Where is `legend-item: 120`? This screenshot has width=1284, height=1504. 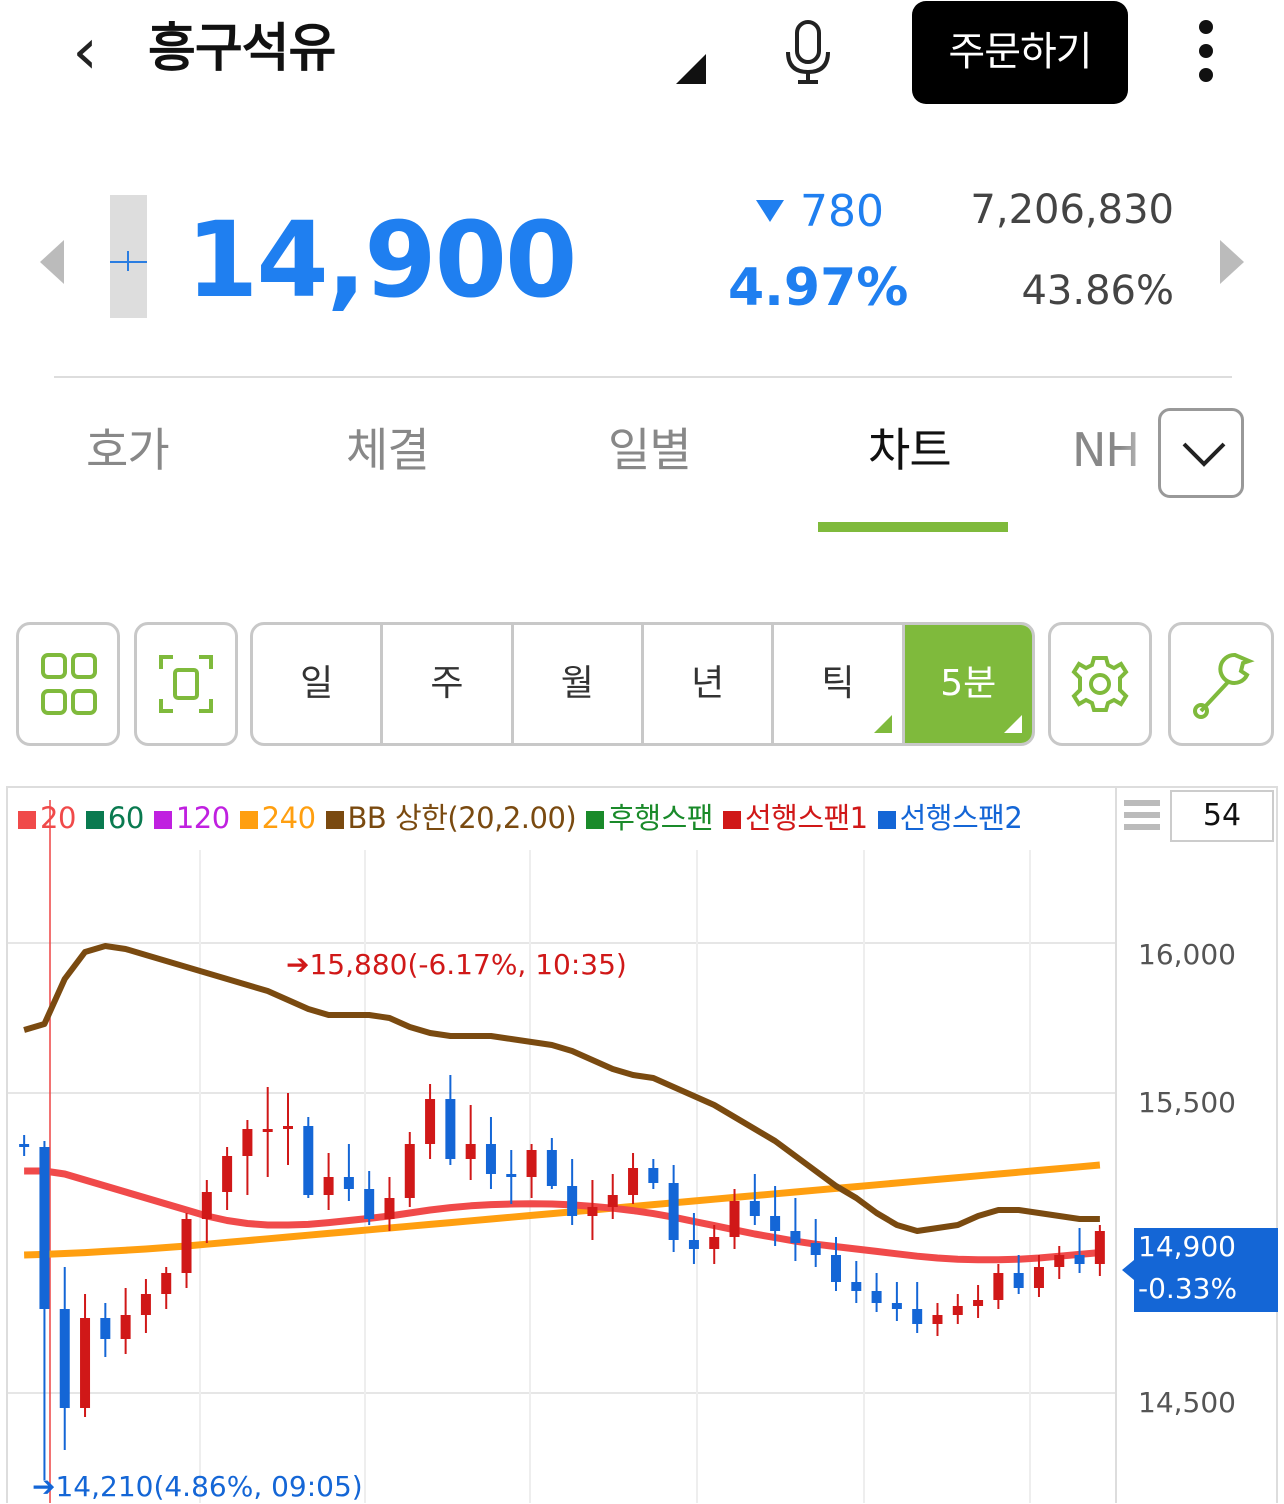 legend-item: 120 is located at coordinates (191, 818).